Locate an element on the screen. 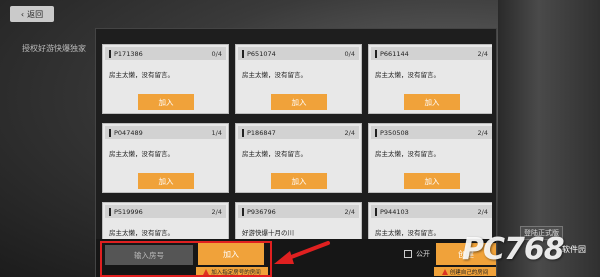 Image resolution: width=600 pixels, height=277 pixels. room-id: P519996 is located at coordinates (128, 211).